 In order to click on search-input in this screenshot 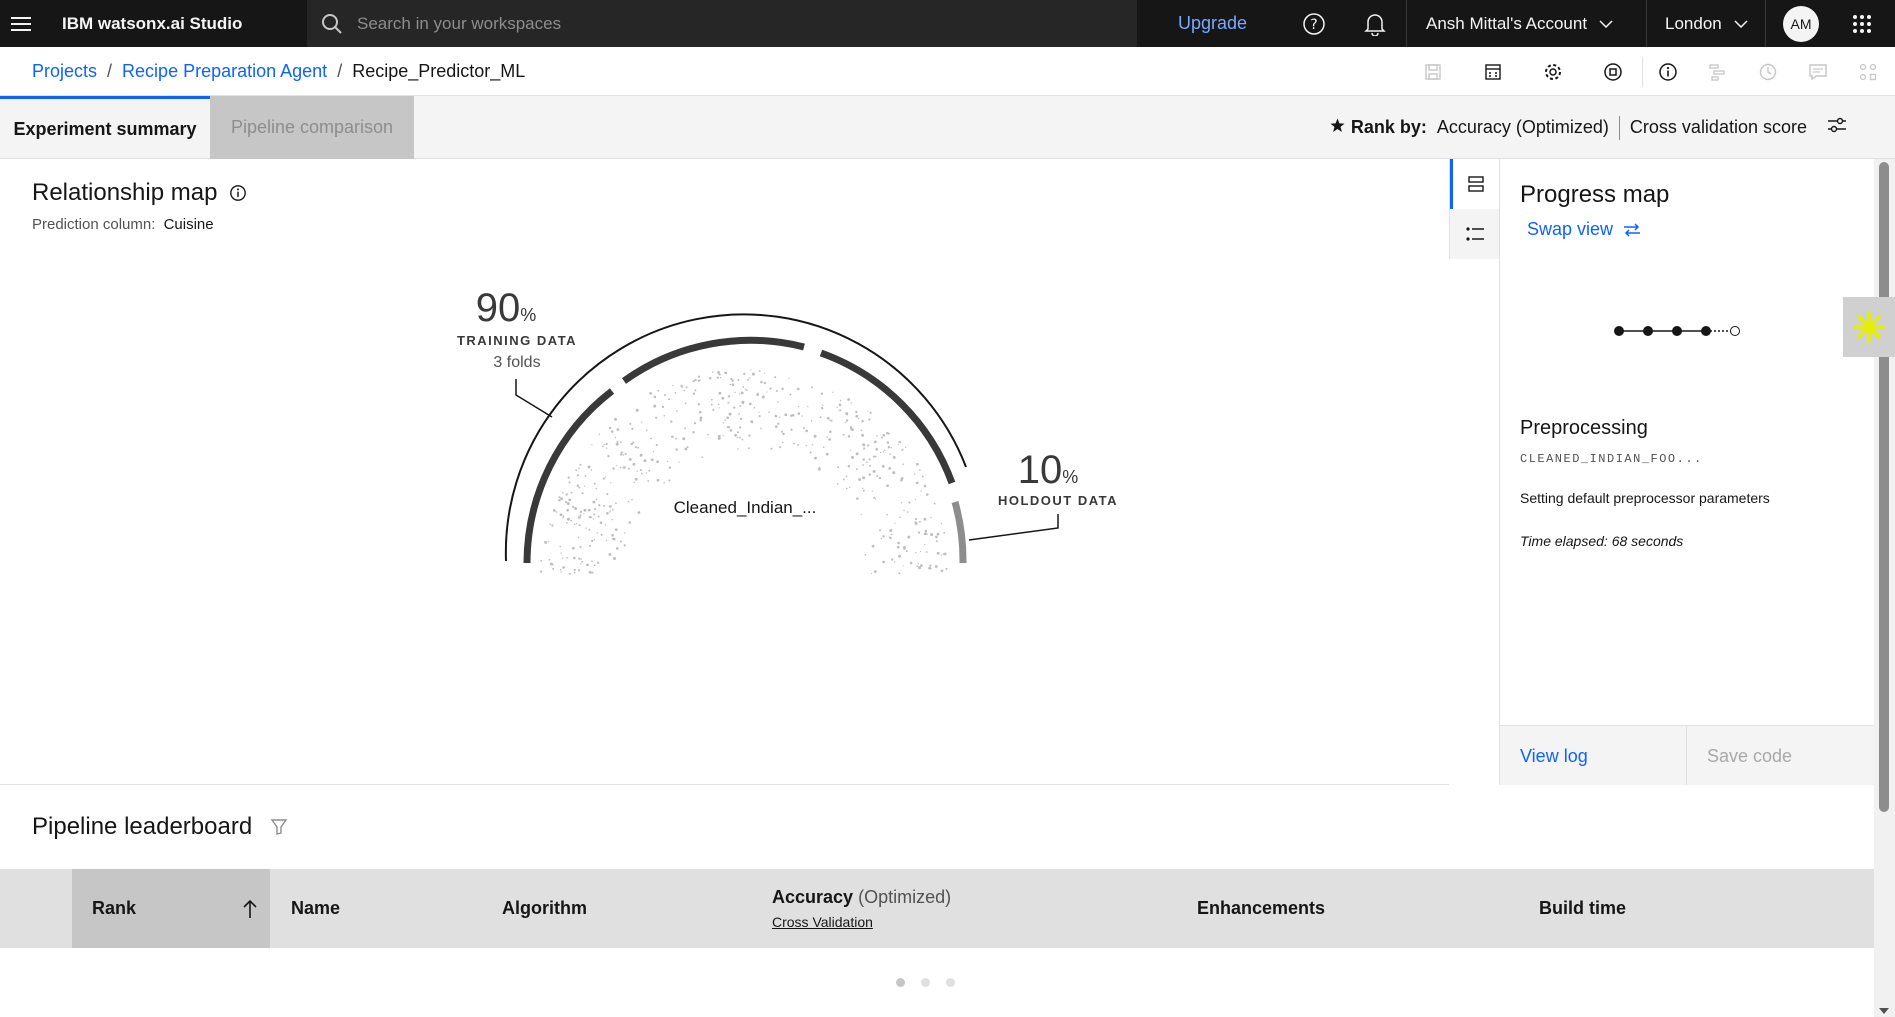, I will do `click(707, 23)`.